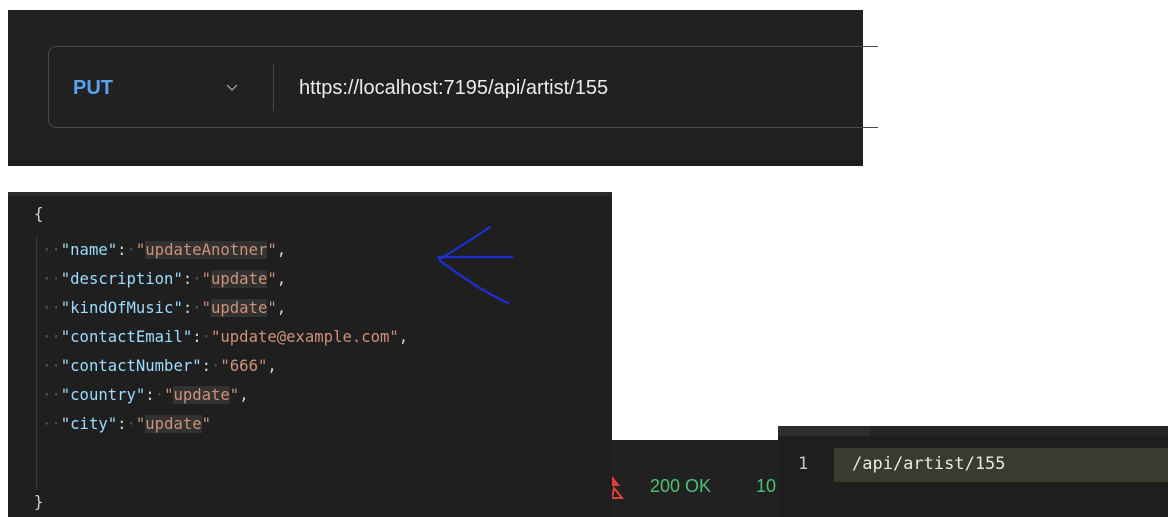 Image resolution: width=1168 pixels, height=517 pixels. Describe the element at coordinates (206, 250) in the screenshot. I see `json-value: updateAnotner` at that location.